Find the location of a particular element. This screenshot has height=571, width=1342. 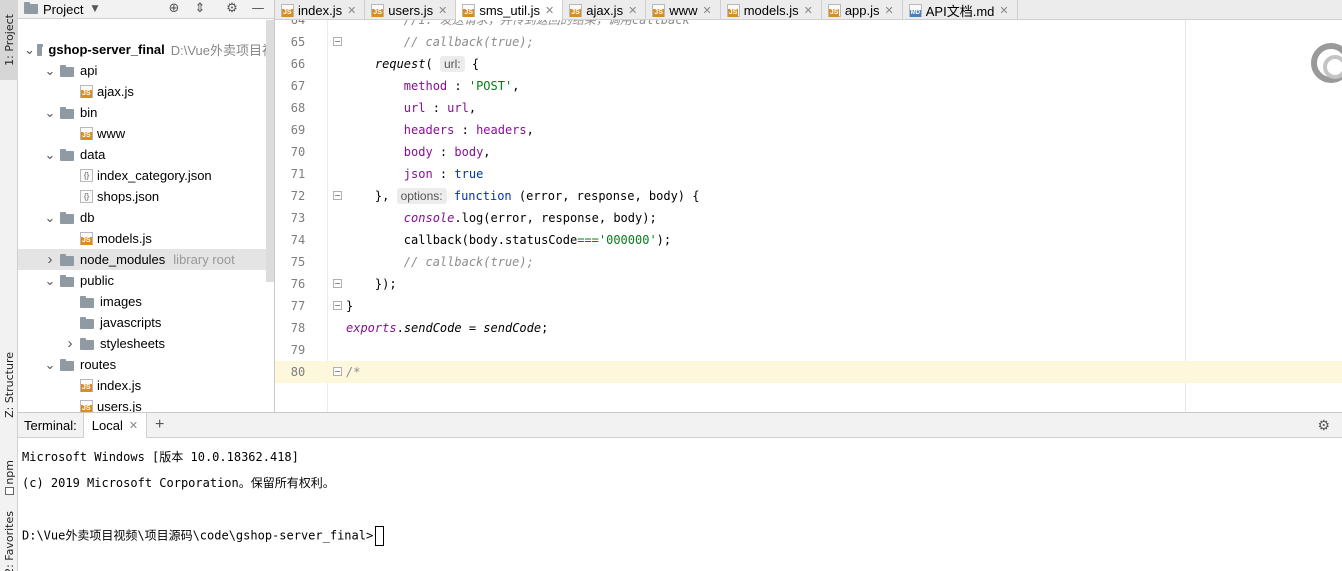

tree-item: images is located at coordinates (146, 301).